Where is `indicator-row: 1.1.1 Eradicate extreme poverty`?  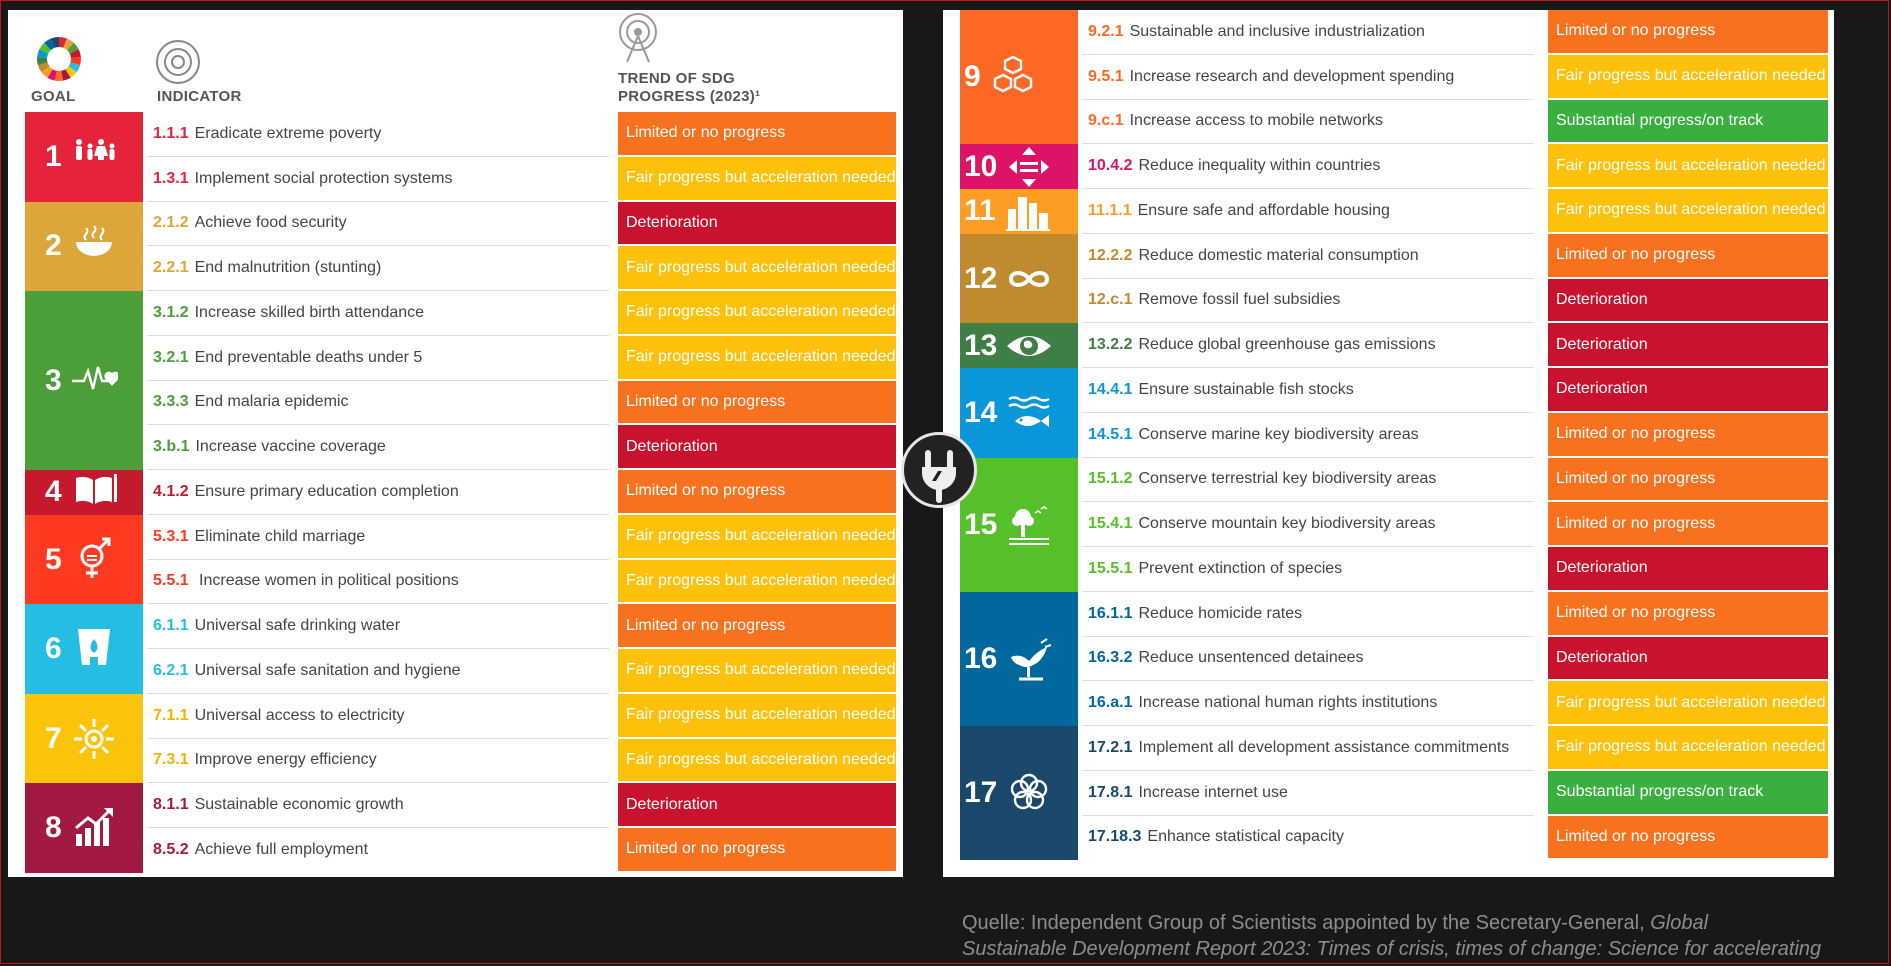
indicator-row: 1.1.1 Eradicate extreme poverty is located at coordinates (267, 134).